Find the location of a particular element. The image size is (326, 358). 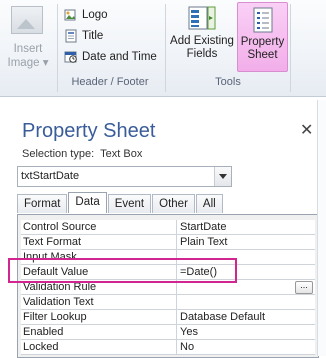

date-and-time-button: Date and Time is located at coordinates (110, 57).